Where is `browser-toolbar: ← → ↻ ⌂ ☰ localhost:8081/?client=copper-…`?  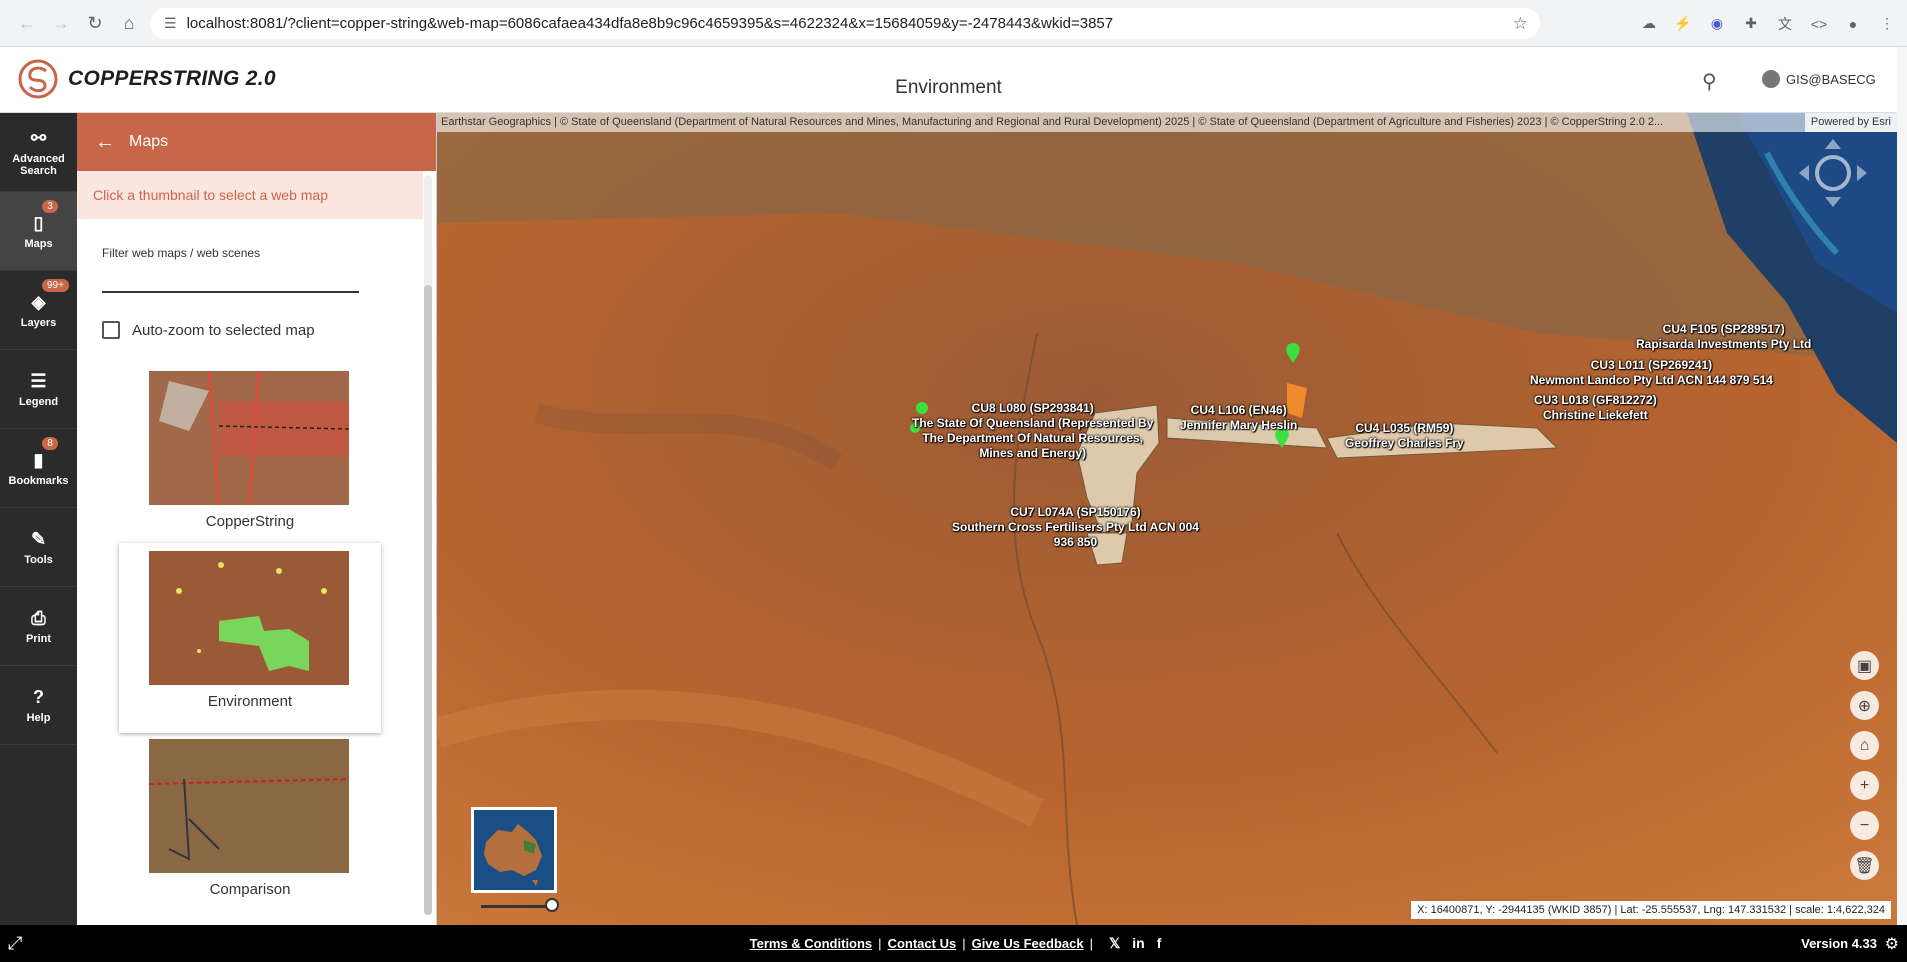 browser-toolbar: ← → ↻ ⌂ ☰ localhost:8081/?client=copper-… is located at coordinates (953, 23).